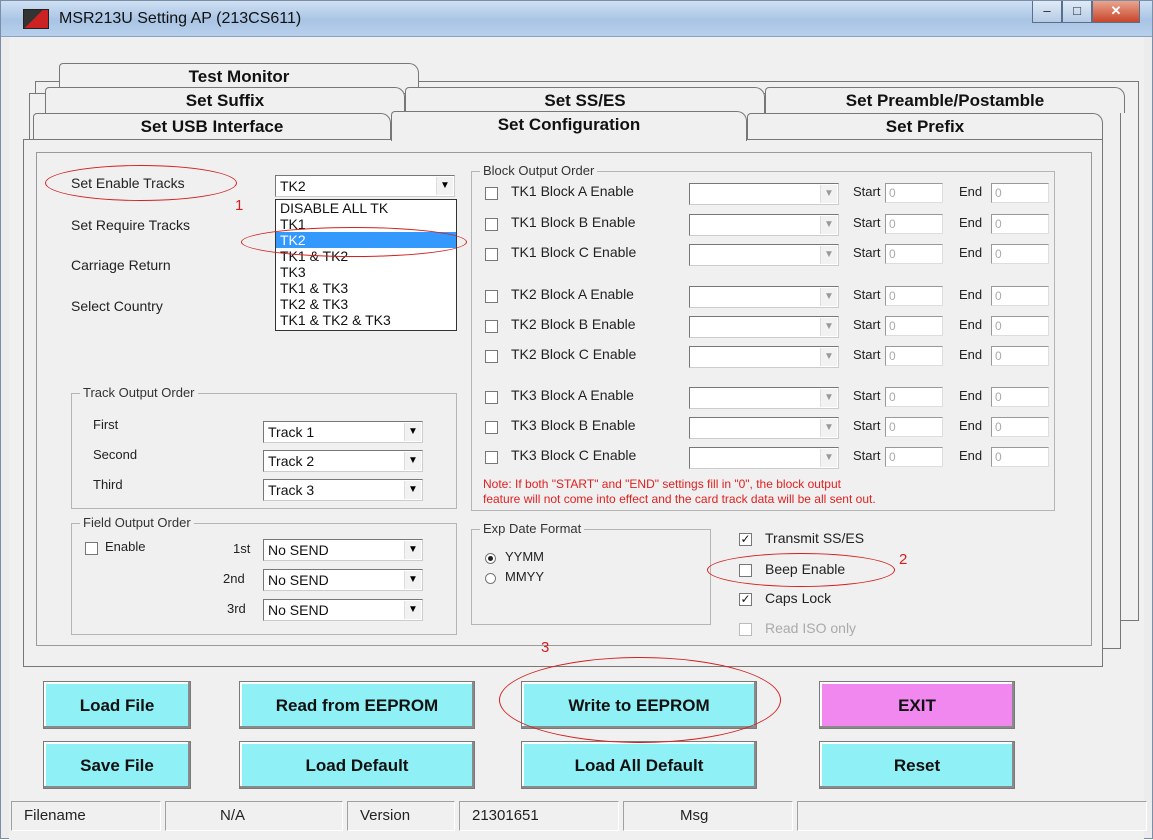 The width and height of the screenshot is (1153, 840). Describe the element at coordinates (366, 224) in the screenshot. I see `dropdown-option: TK1` at that location.